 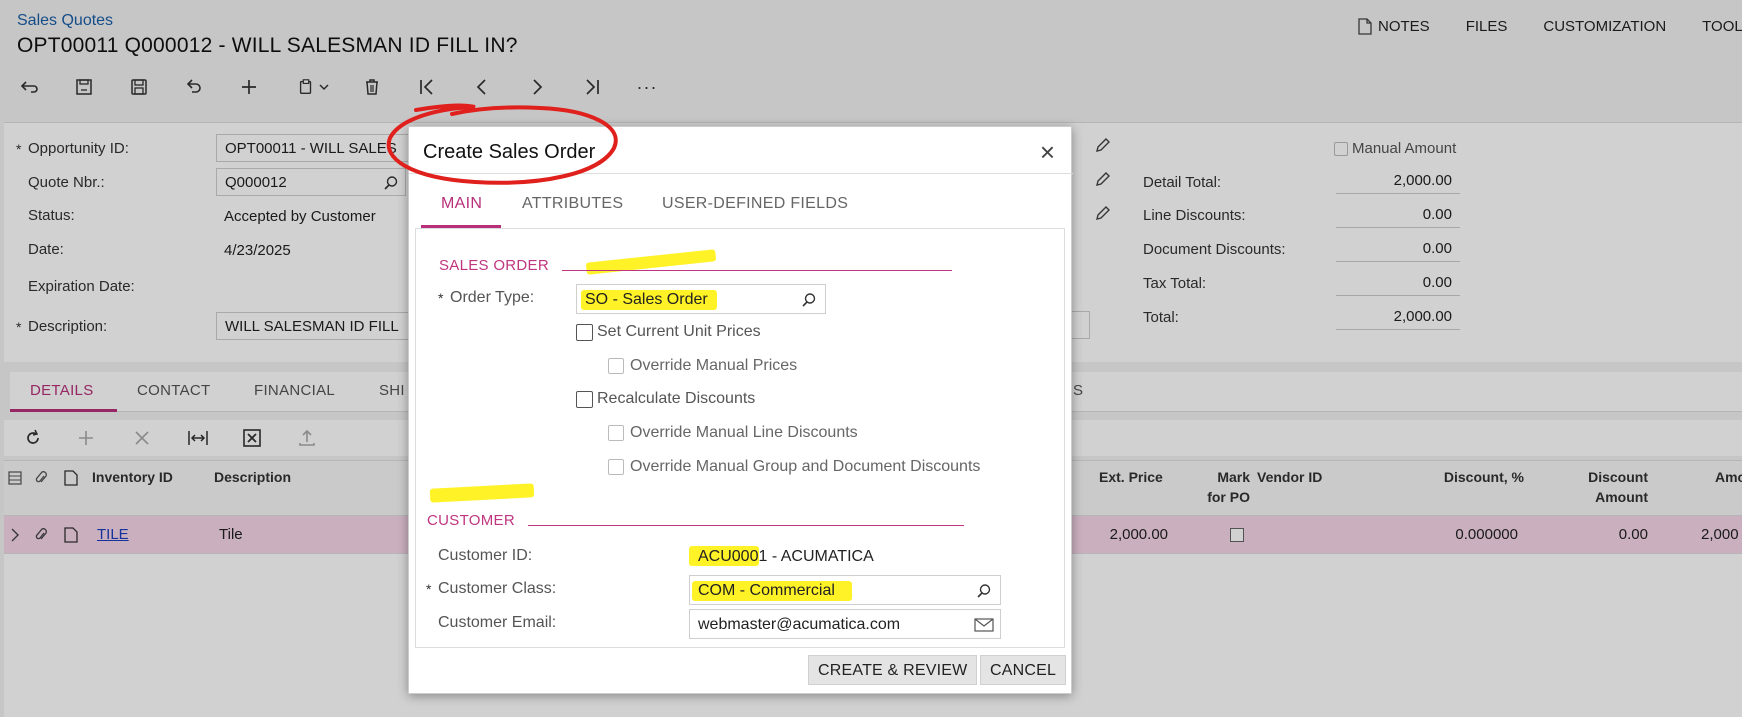 What do you see at coordinates (572, 204) in the screenshot?
I see `dialog-tab-attributes: ATTRIBUTES` at bounding box center [572, 204].